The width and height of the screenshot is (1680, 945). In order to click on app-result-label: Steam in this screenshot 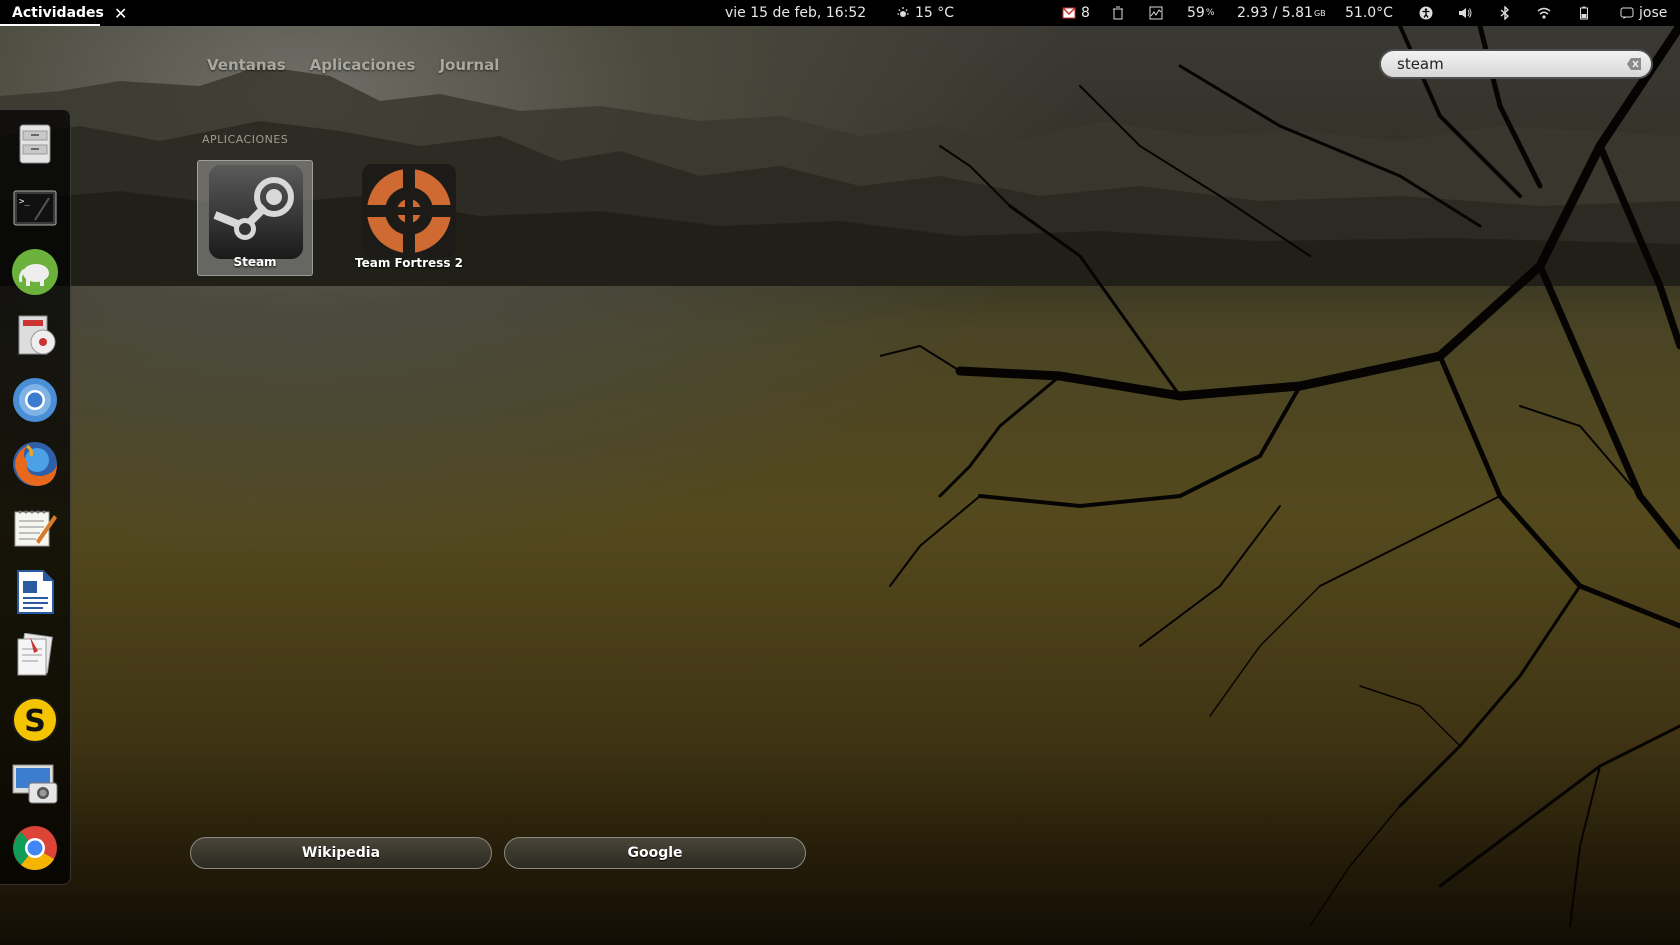, I will do `click(255, 262)`.